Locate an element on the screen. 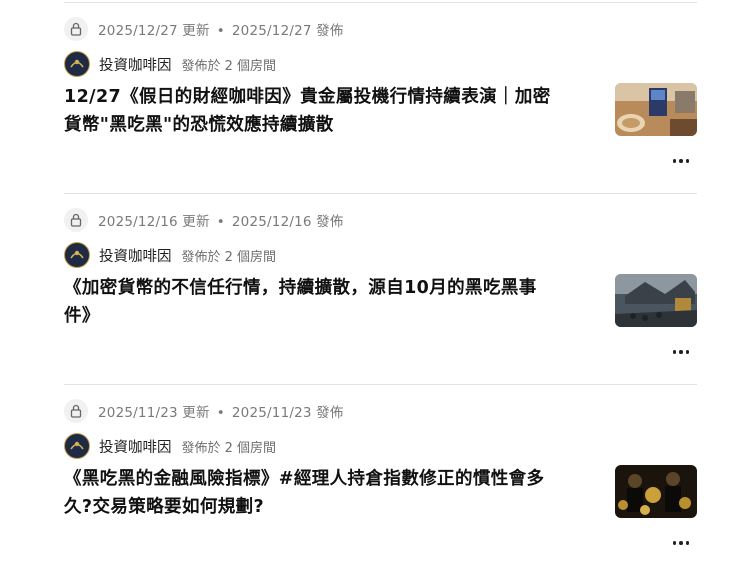  cafe-interior-thumbnail is located at coordinates (656, 109).